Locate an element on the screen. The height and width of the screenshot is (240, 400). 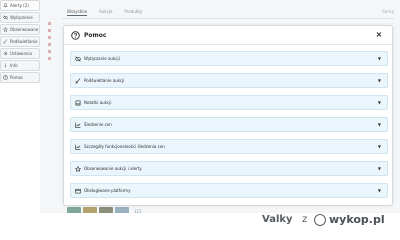
section-label: Obserwowanie aukcji i alerty is located at coordinates (113, 168).